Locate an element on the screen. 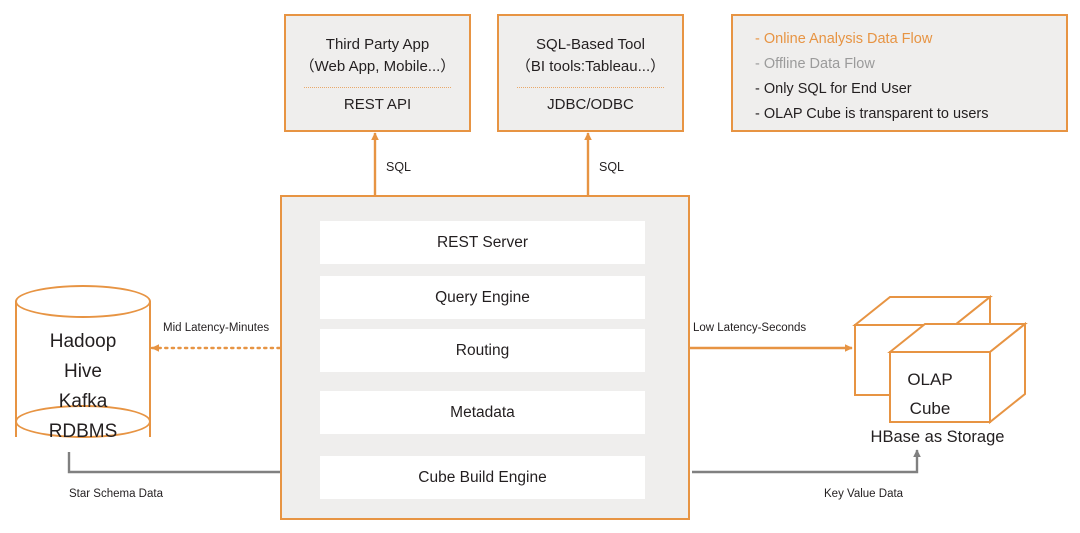  legend-item-olap-transparent: - OLAP Cube is transparent to users is located at coordinates (902, 113).